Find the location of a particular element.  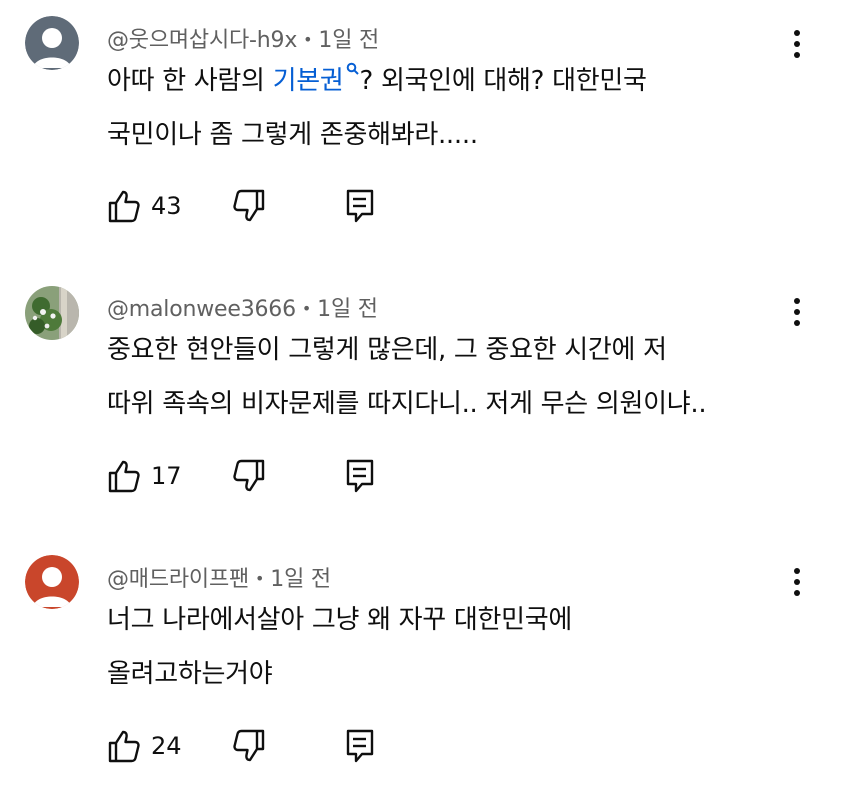

author-name: @malonwee3666 is located at coordinates (201, 309).